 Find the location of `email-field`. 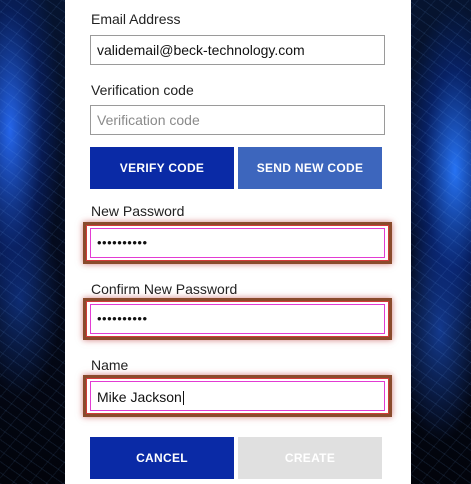

email-field is located at coordinates (237, 50).